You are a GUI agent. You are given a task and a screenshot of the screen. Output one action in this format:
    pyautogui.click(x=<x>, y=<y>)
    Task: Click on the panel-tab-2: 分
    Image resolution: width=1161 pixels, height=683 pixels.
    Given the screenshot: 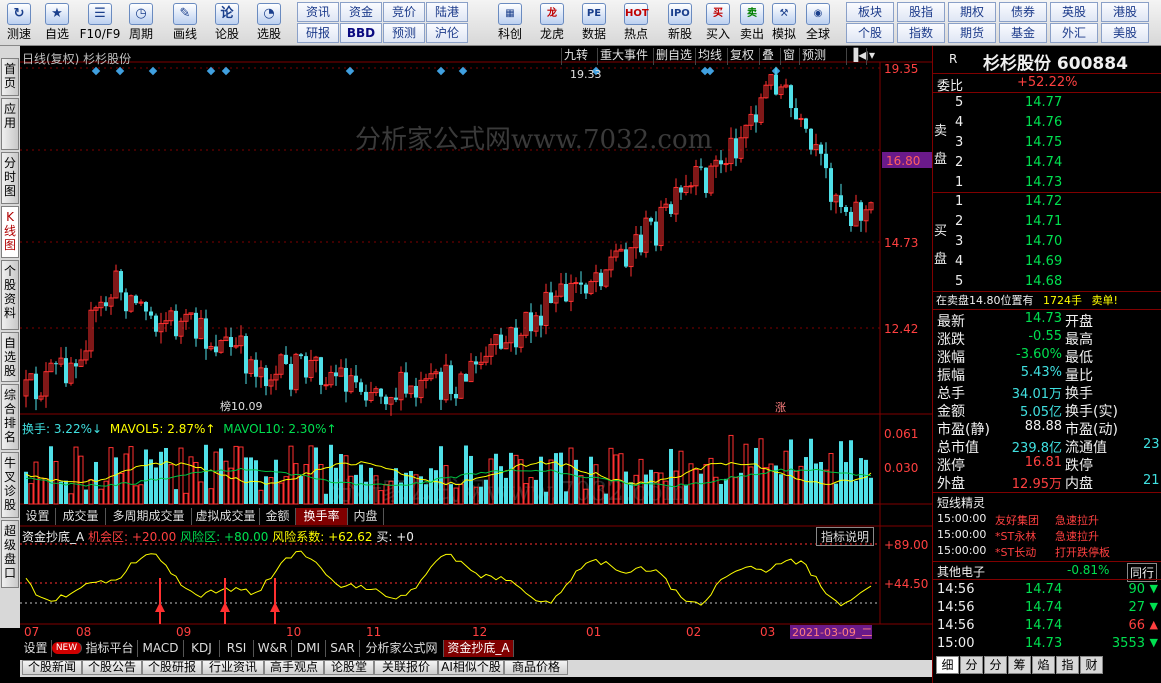 What is the action you would take?
    pyautogui.click(x=995, y=665)
    